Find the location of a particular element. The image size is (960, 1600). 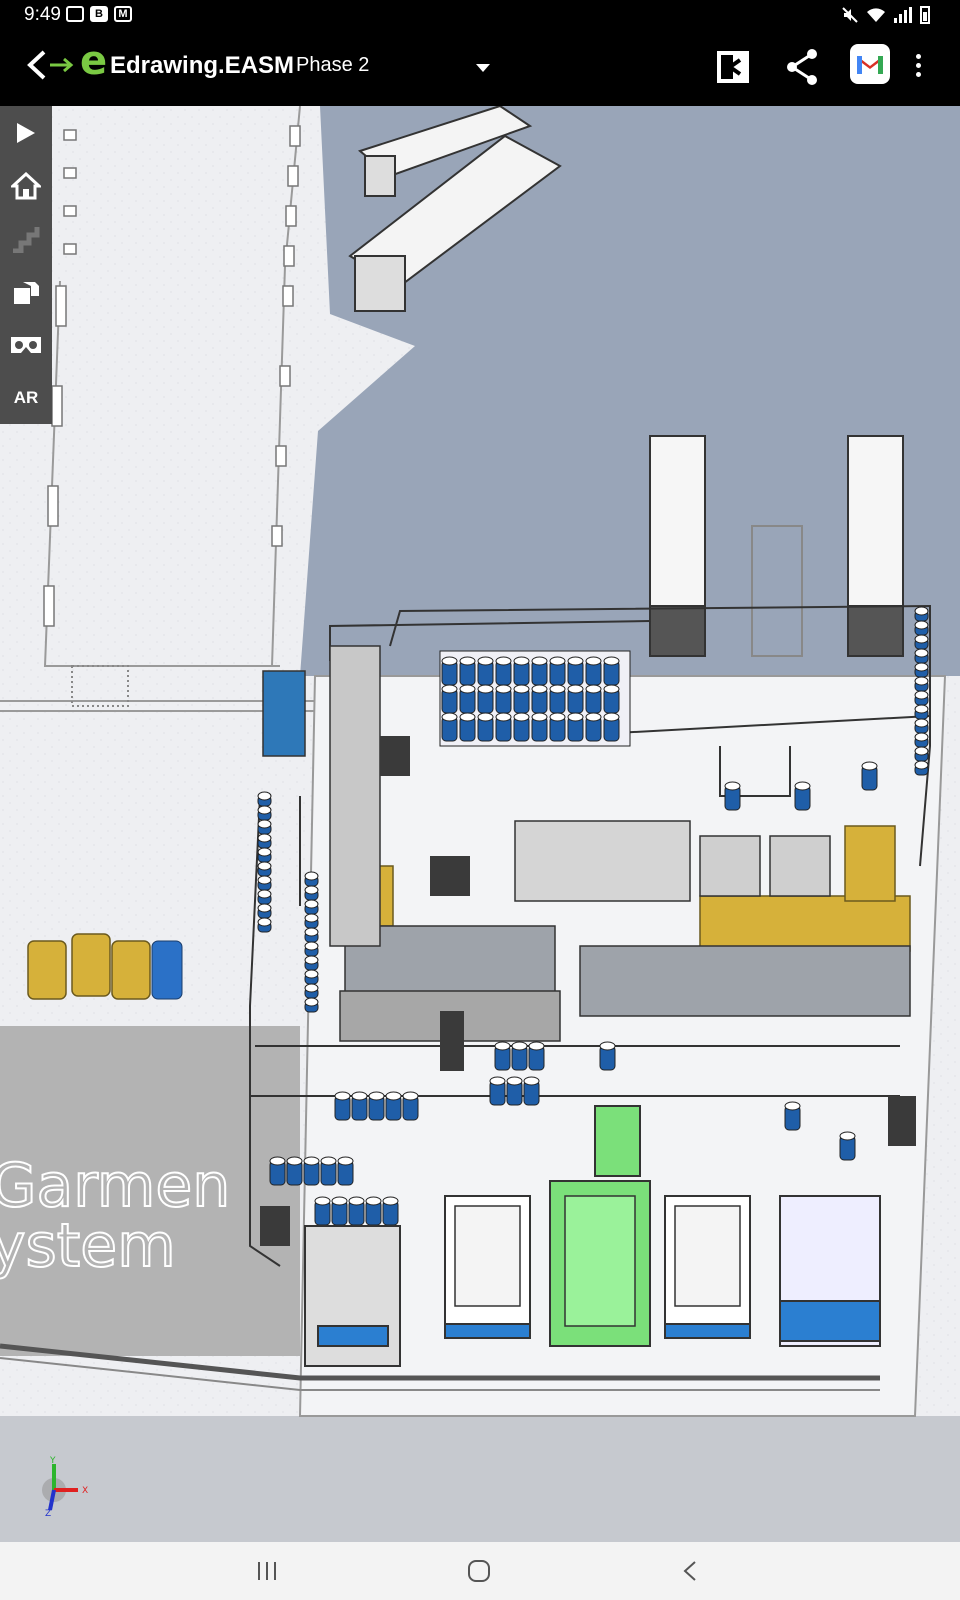

configuration-dropdown: Phase 2 is located at coordinates (332, 65).